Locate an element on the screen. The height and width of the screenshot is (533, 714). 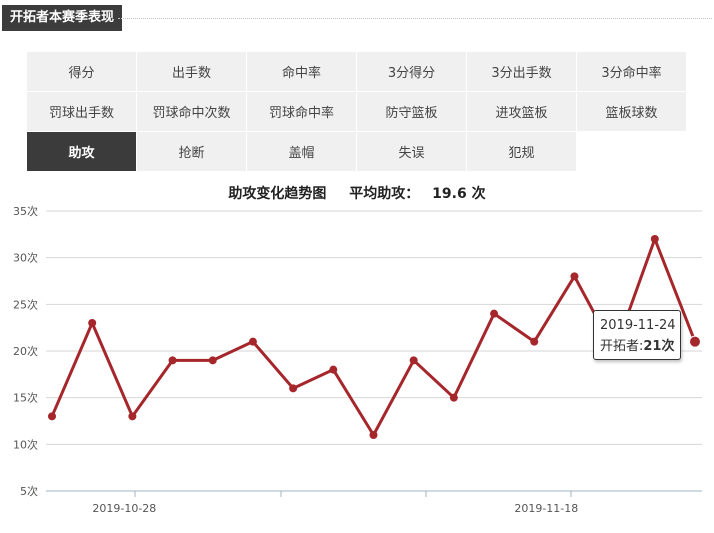
tooltip-value-row: 开拓者:21次 is located at coordinates (640, 346).